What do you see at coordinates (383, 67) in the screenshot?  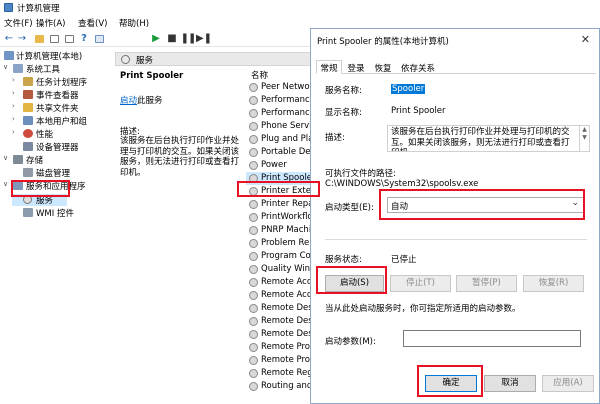 I see `tab-recovery: 恢复` at bounding box center [383, 67].